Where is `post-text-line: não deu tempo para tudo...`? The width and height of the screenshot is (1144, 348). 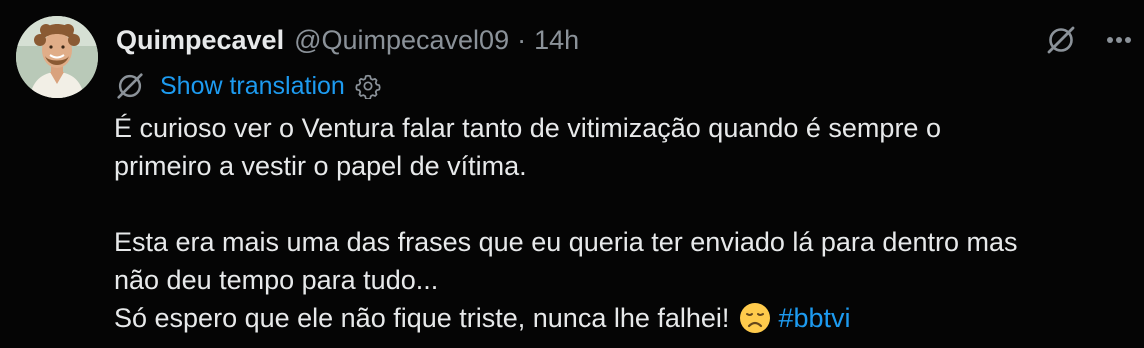 post-text-line: não deu tempo para tudo... is located at coordinates (276, 280).